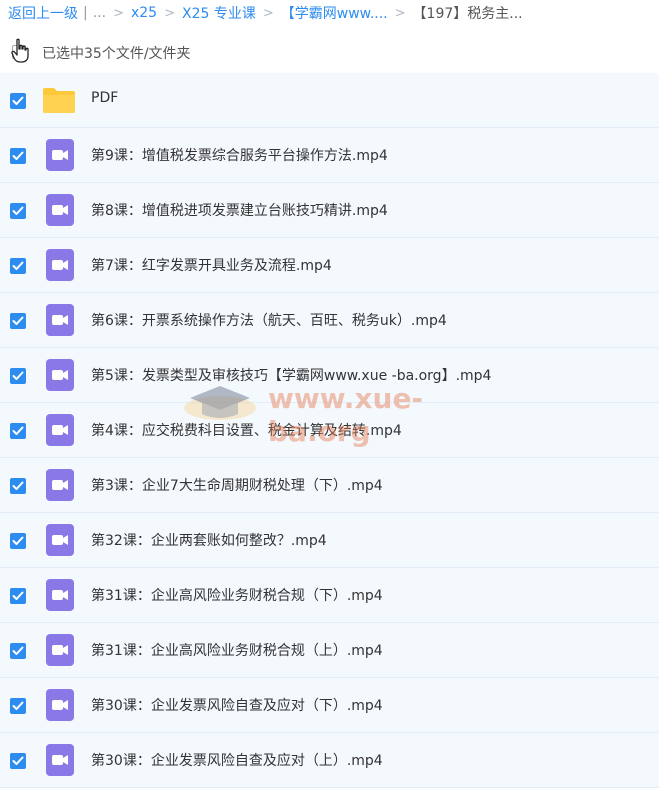 This screenshot has height=800, width=659. I want to click on back-link: 返回上一级, so click(43, 13).